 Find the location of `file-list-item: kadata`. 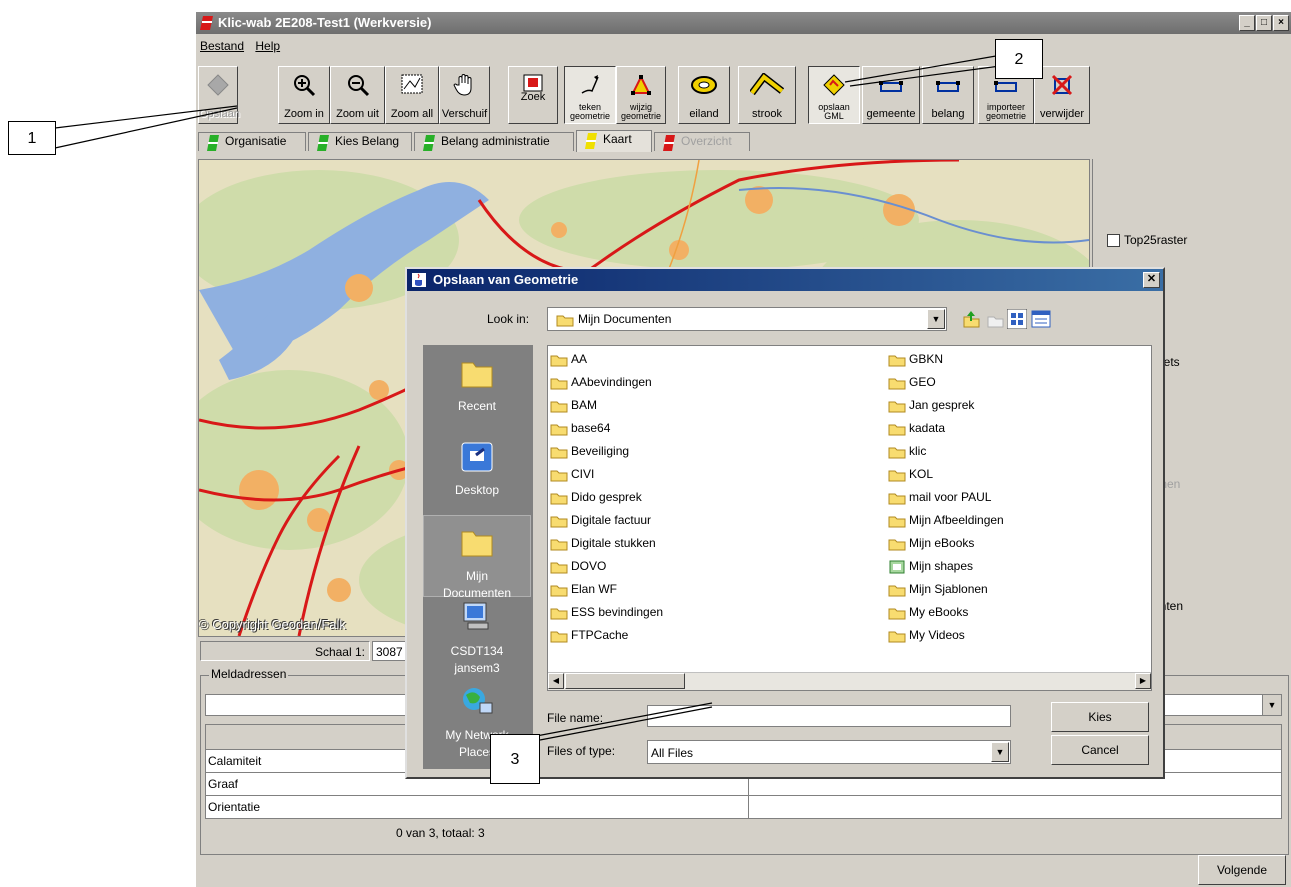

file-list-item: kadata is located at coordinates (916, 428).